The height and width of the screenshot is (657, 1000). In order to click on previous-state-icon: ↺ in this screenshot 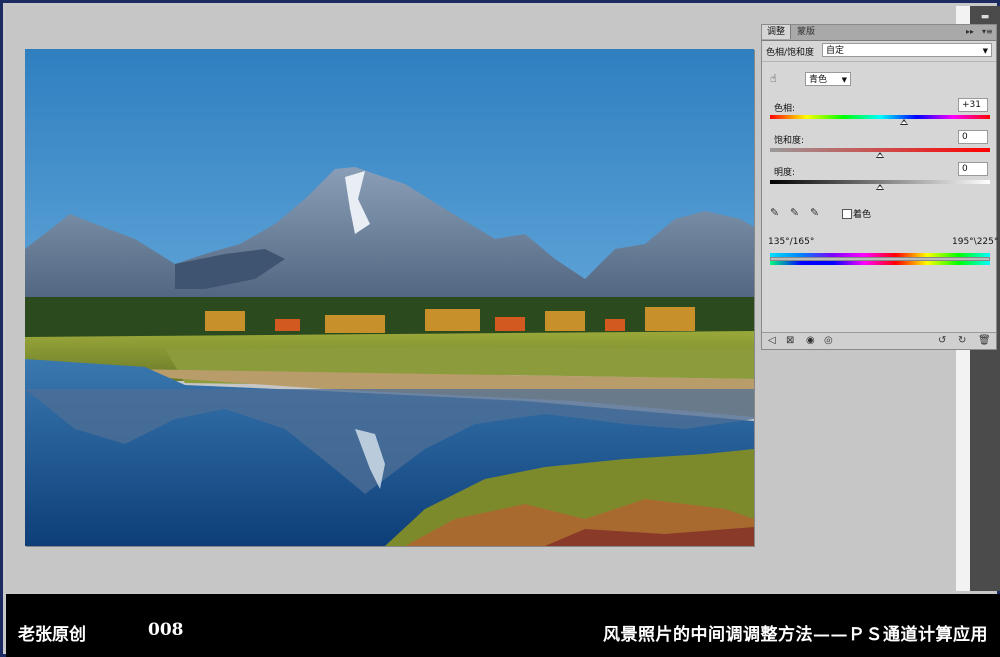, I will do `click(942, 341)`.